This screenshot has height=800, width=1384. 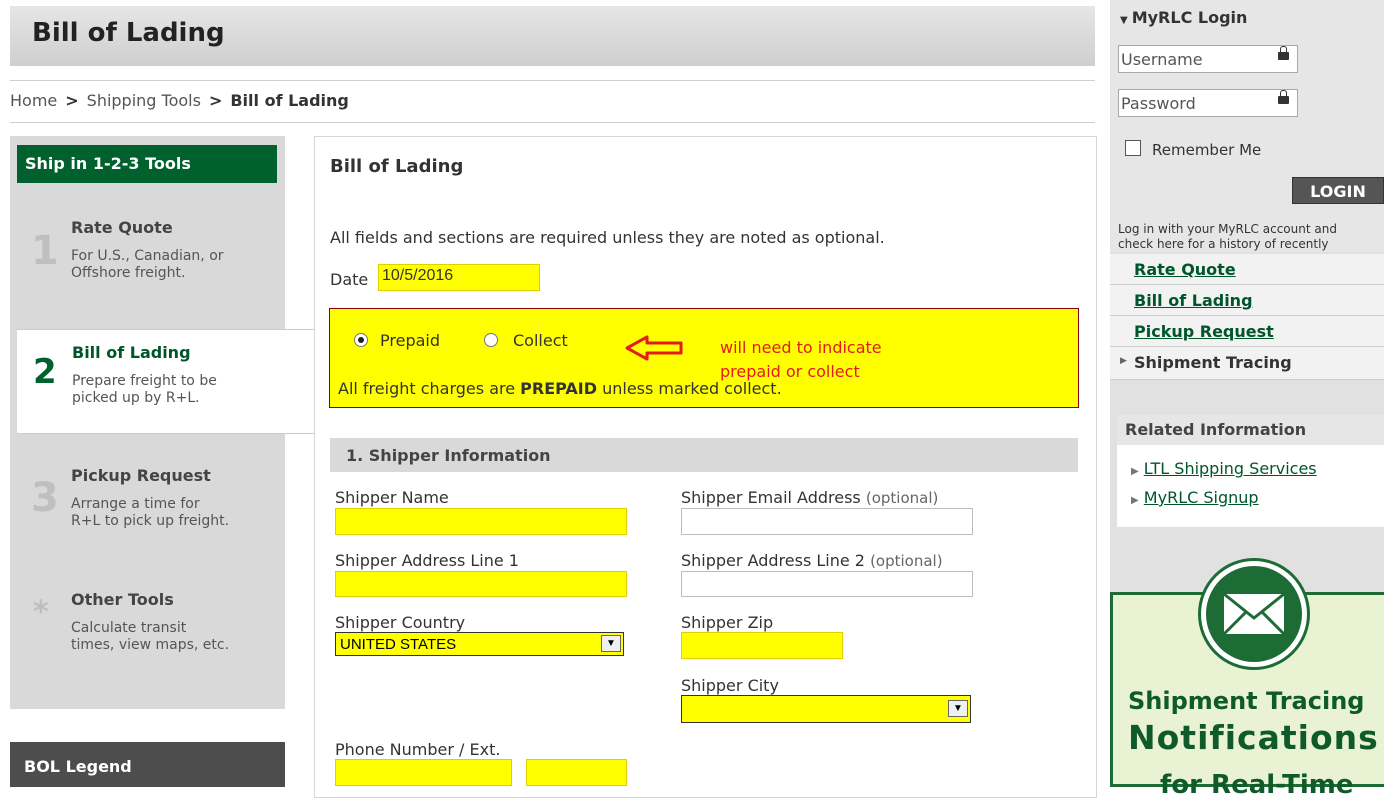 What do you see at coordinates (1124, 20) in the screenshot?
I see `triangle-down-icon: ▼` at bounding box center [1124, 20].